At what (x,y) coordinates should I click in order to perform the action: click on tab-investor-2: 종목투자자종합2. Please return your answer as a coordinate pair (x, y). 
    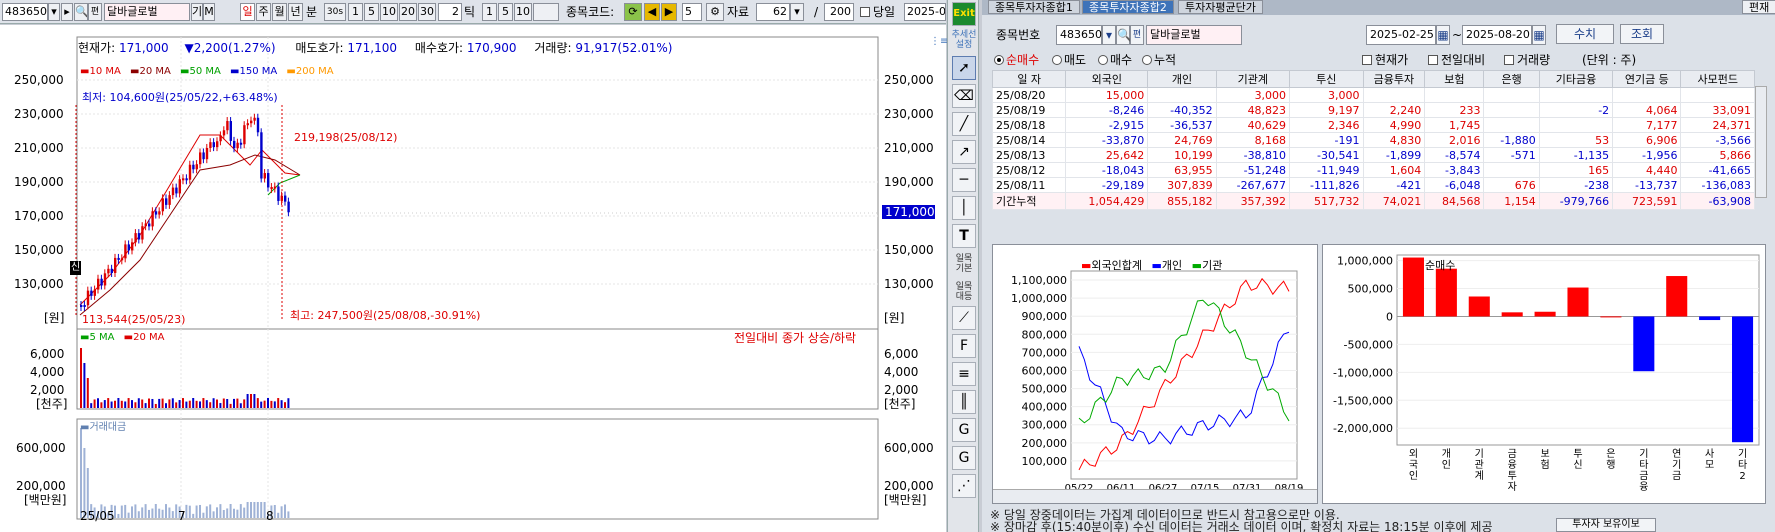
    Looking at the image, I should click on (1128, 7).